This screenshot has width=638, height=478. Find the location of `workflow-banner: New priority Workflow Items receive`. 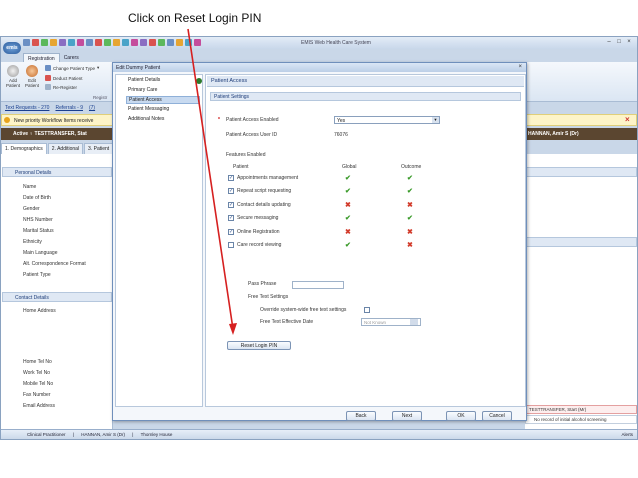

workflow-banner: New priority Workflow Items receive is located at coordinates (57, 120).